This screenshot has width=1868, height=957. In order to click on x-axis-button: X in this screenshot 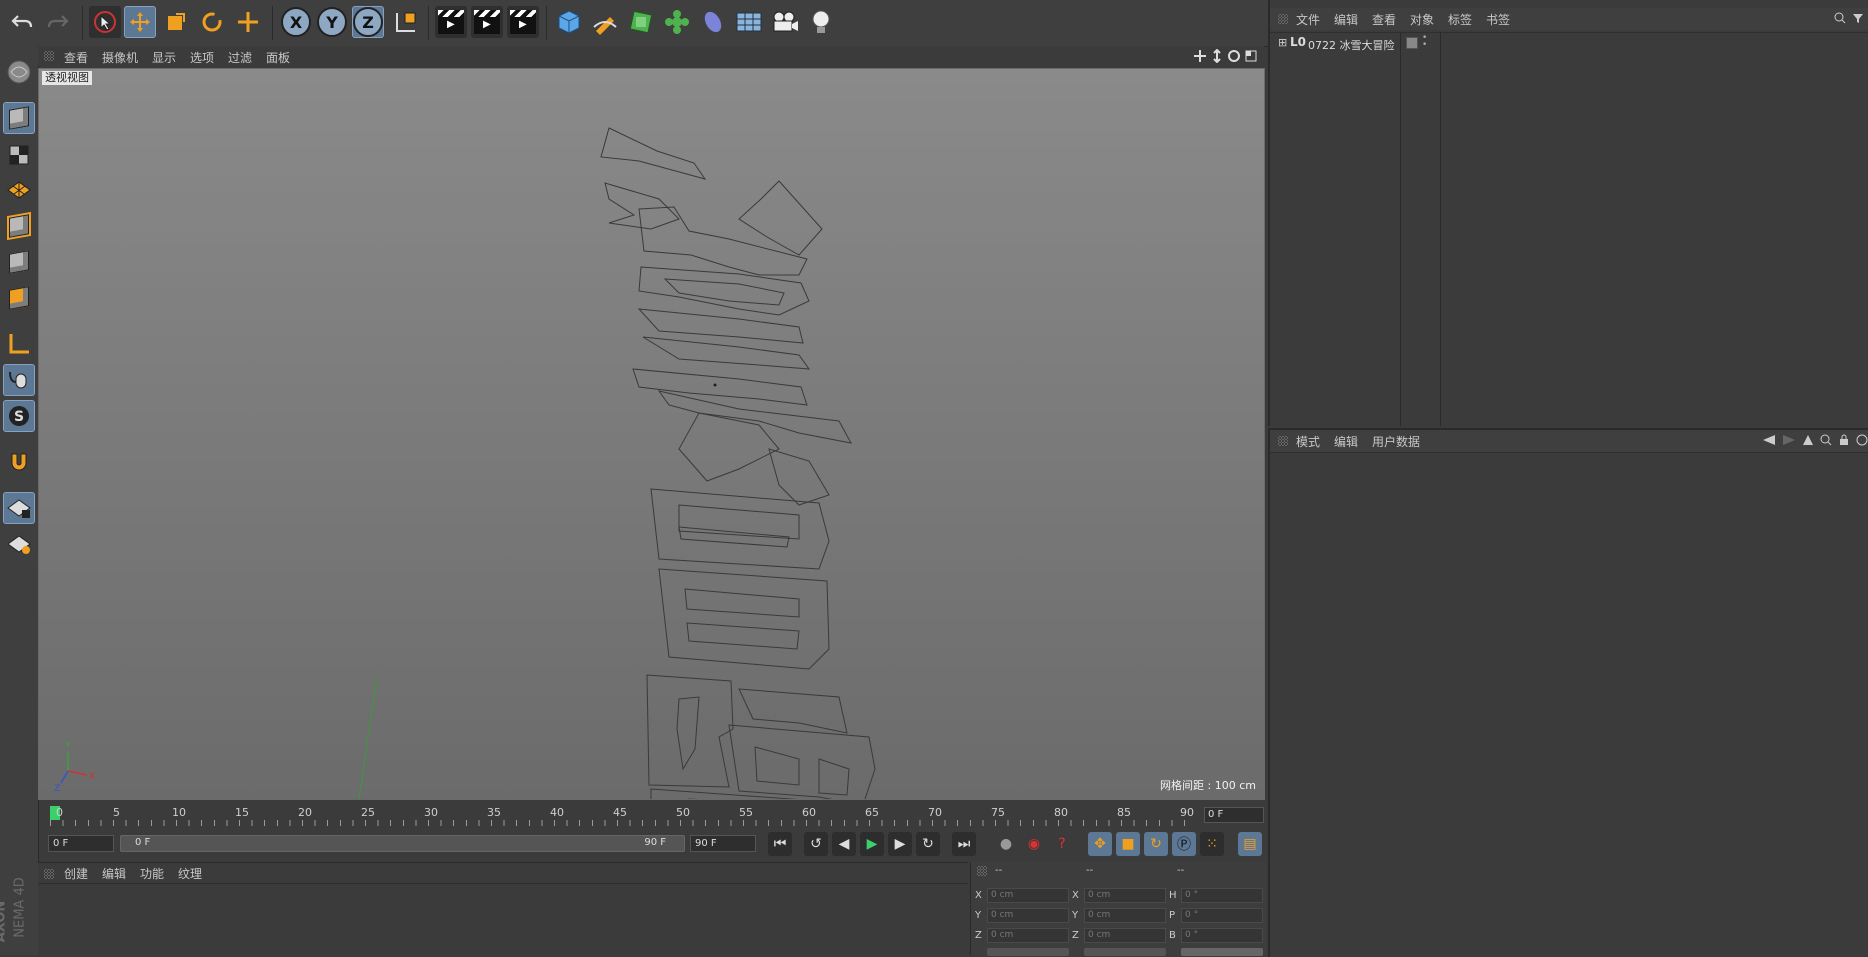, I will do `click(296, 22)`.